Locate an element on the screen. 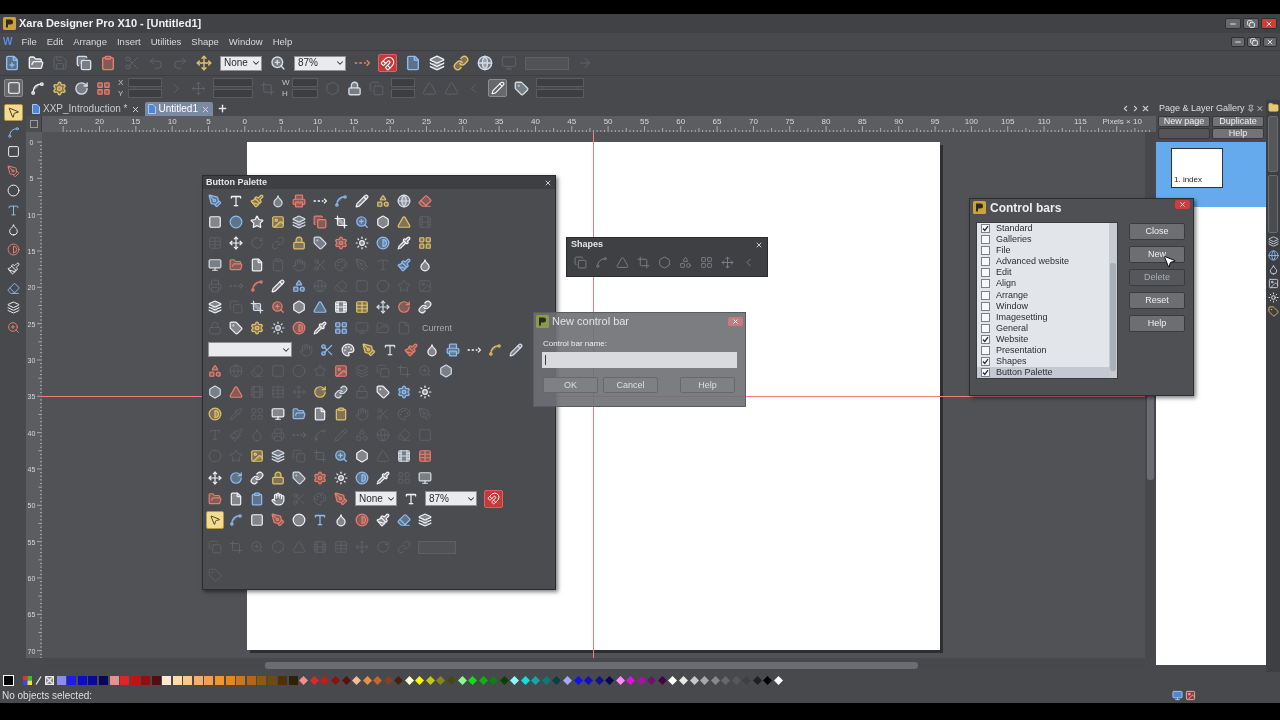 The width and height of the screenshot is (1280, 720). field-label: X is located at coordinates (121, 82).